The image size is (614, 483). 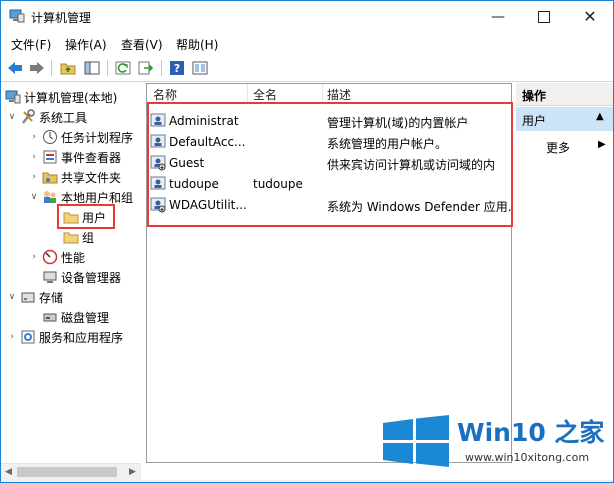 What do you see at coordinates (28, 116) in the screenshot?
I see `tools-icon` at bounding box center [28, 116].